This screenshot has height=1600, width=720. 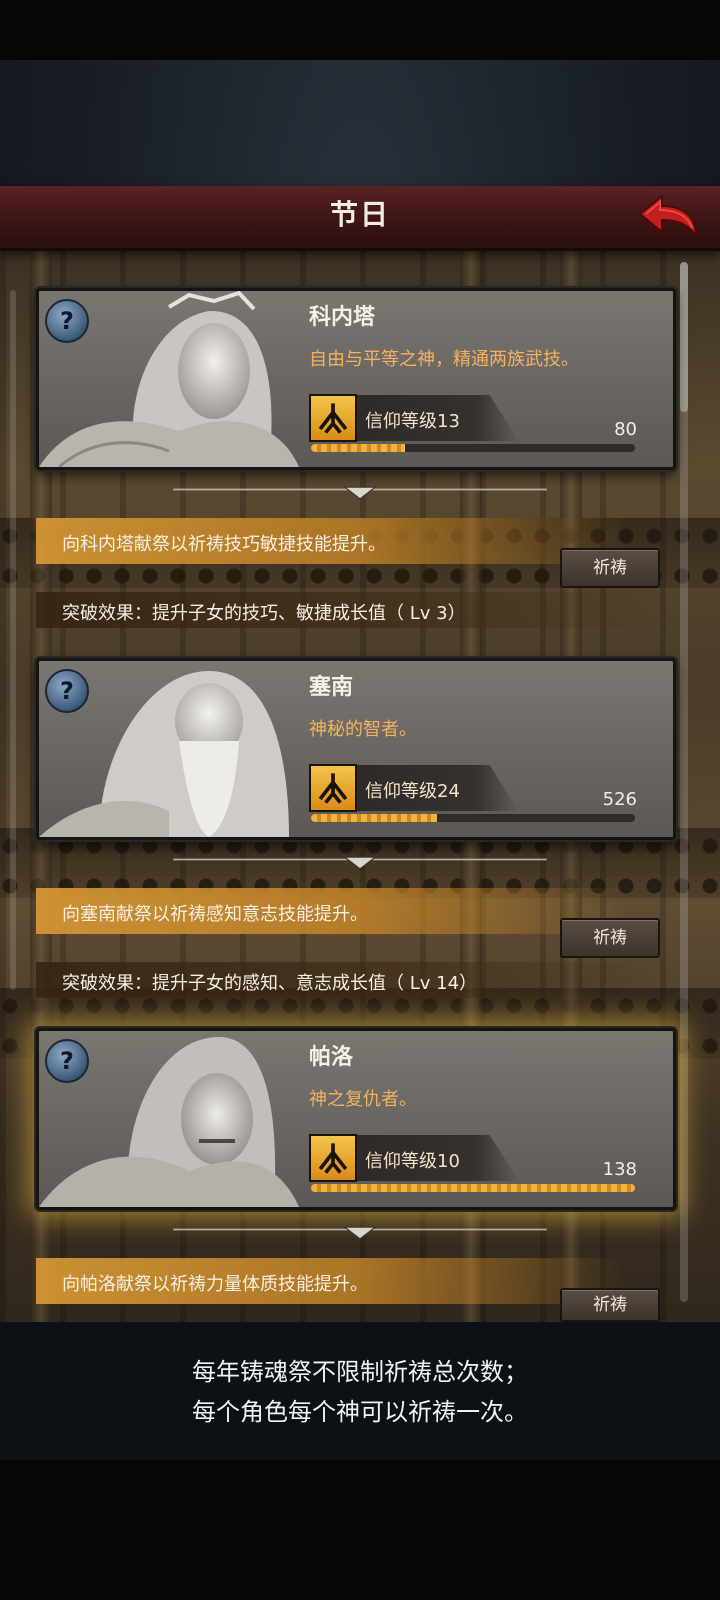 I want to click on prayer-text: 向帕洛献祭以祈祷力量体质技能提升。, so click(x=215, y=1284).